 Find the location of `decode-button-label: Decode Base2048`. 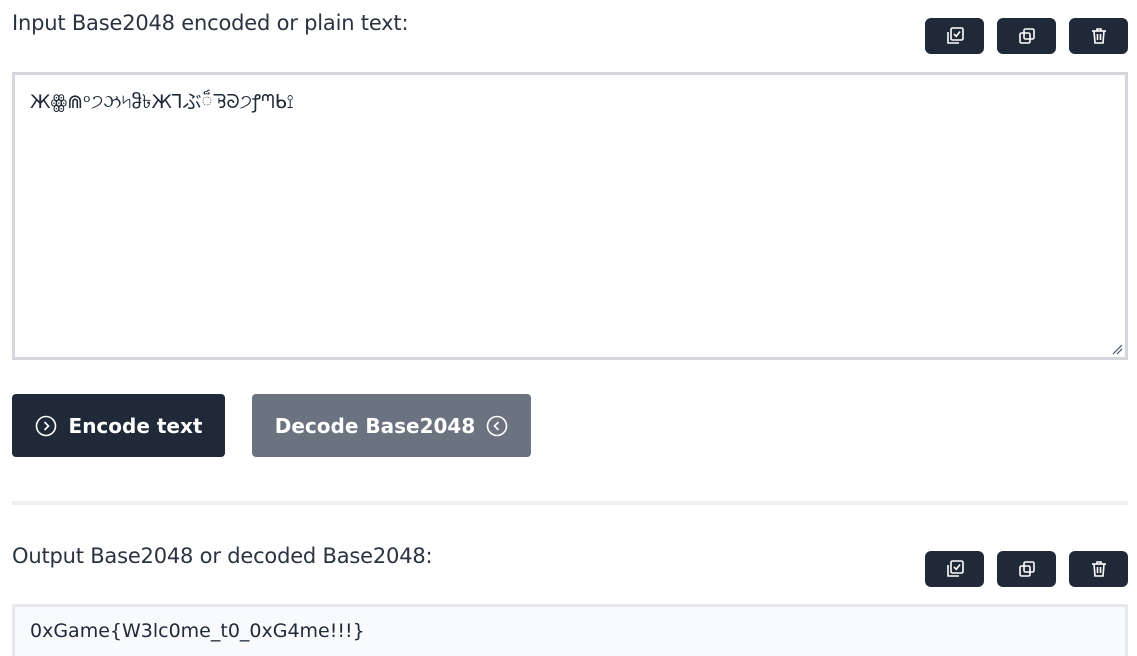

decode-button-label: Decode Base2048 is located at coordinates (375, 425).